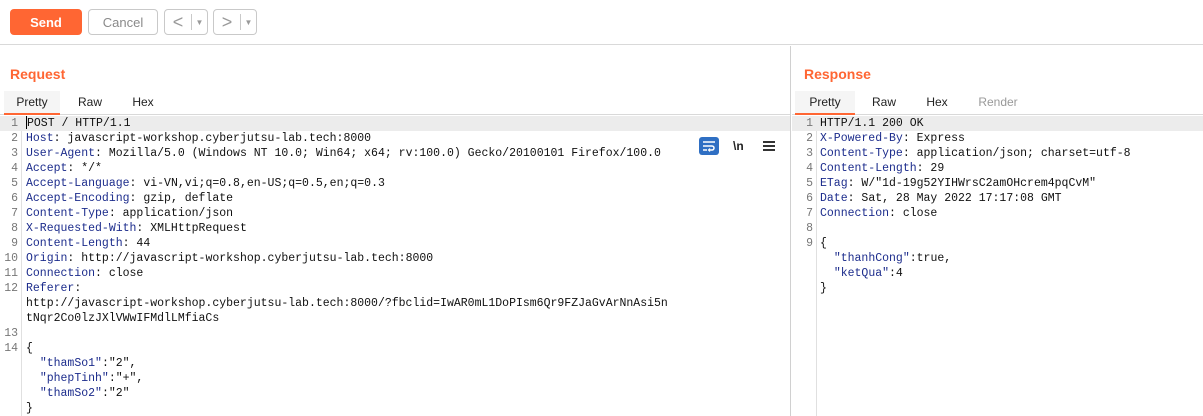 Image resolution: width=1203 pixels, height=416 pixels. Describe the element at coordinates (997, 168) in the screenshot. I see `code-line: 4 Content-Length: 29` at that location.